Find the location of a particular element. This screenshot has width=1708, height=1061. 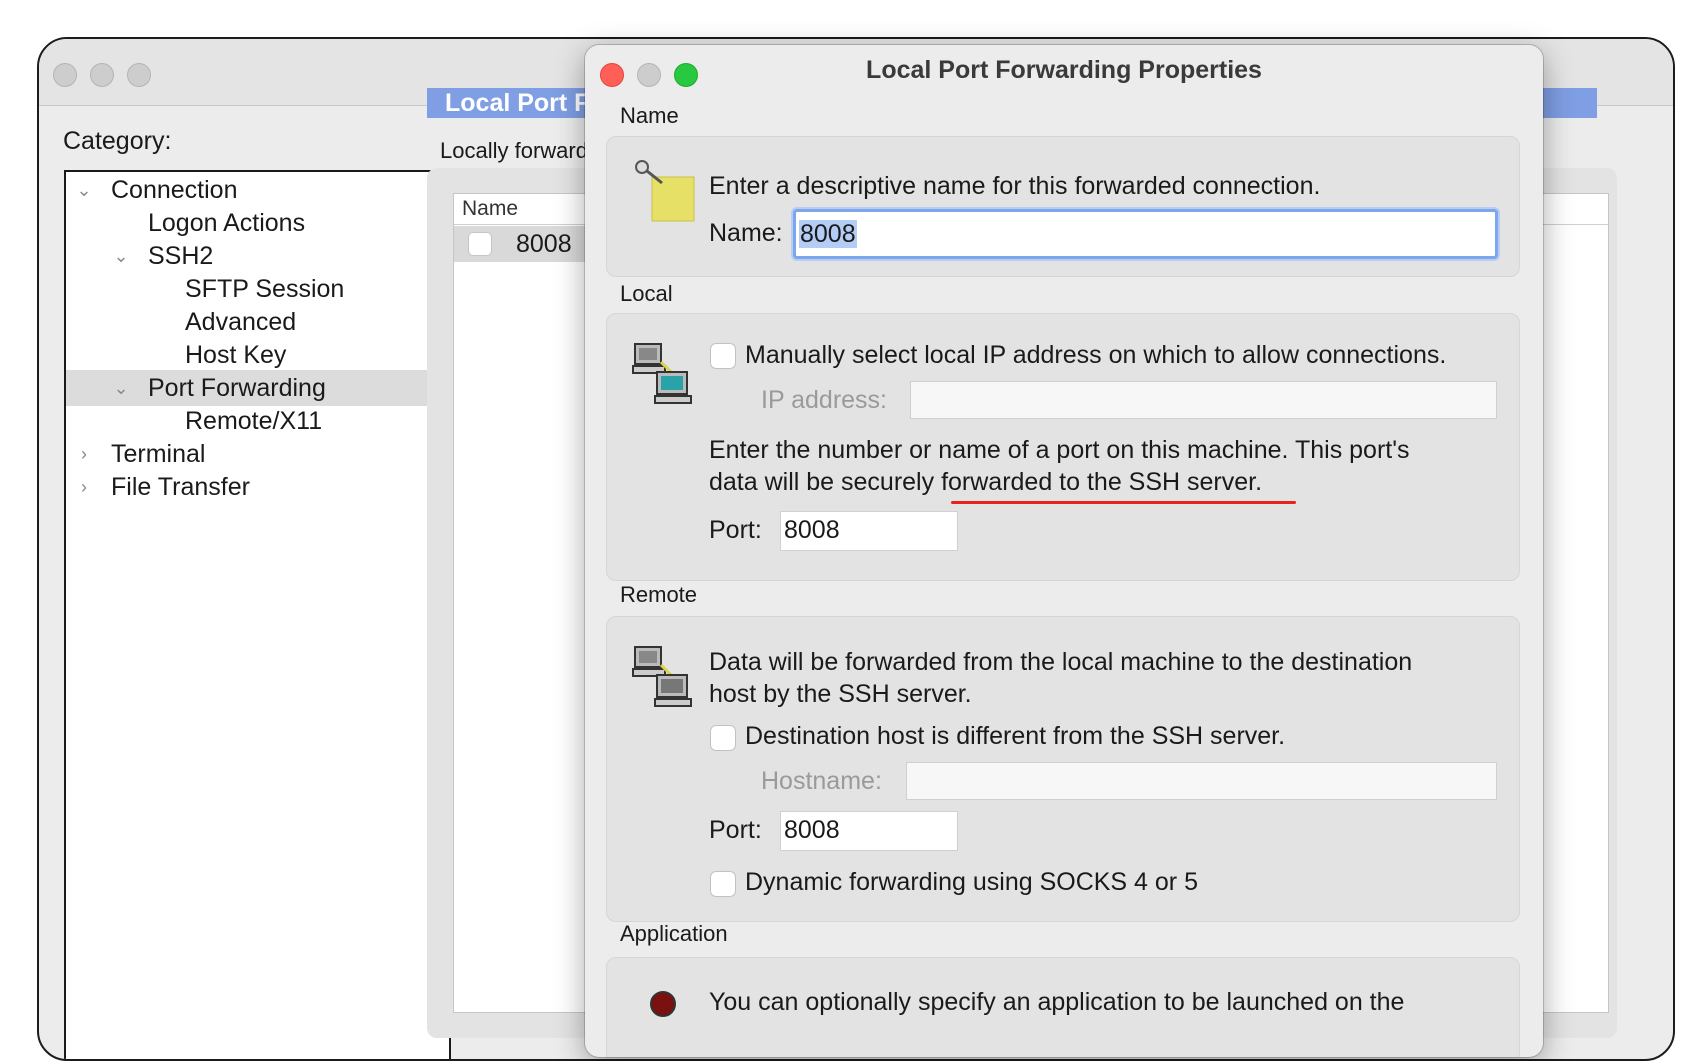

row-name: 8008 is located at coordinates (544, 244).